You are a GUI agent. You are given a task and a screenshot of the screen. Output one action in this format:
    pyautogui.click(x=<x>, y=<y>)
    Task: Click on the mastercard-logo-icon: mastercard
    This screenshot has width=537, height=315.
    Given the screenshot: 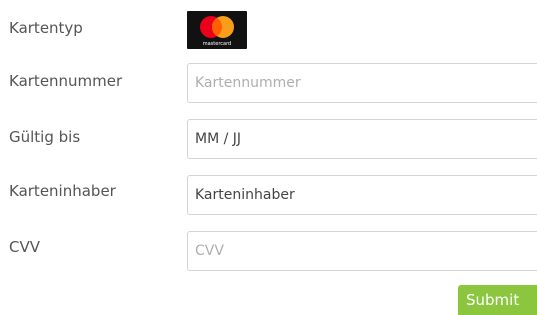 What is the action you would take?
    pyautogui.click(x=217, y=30)
    